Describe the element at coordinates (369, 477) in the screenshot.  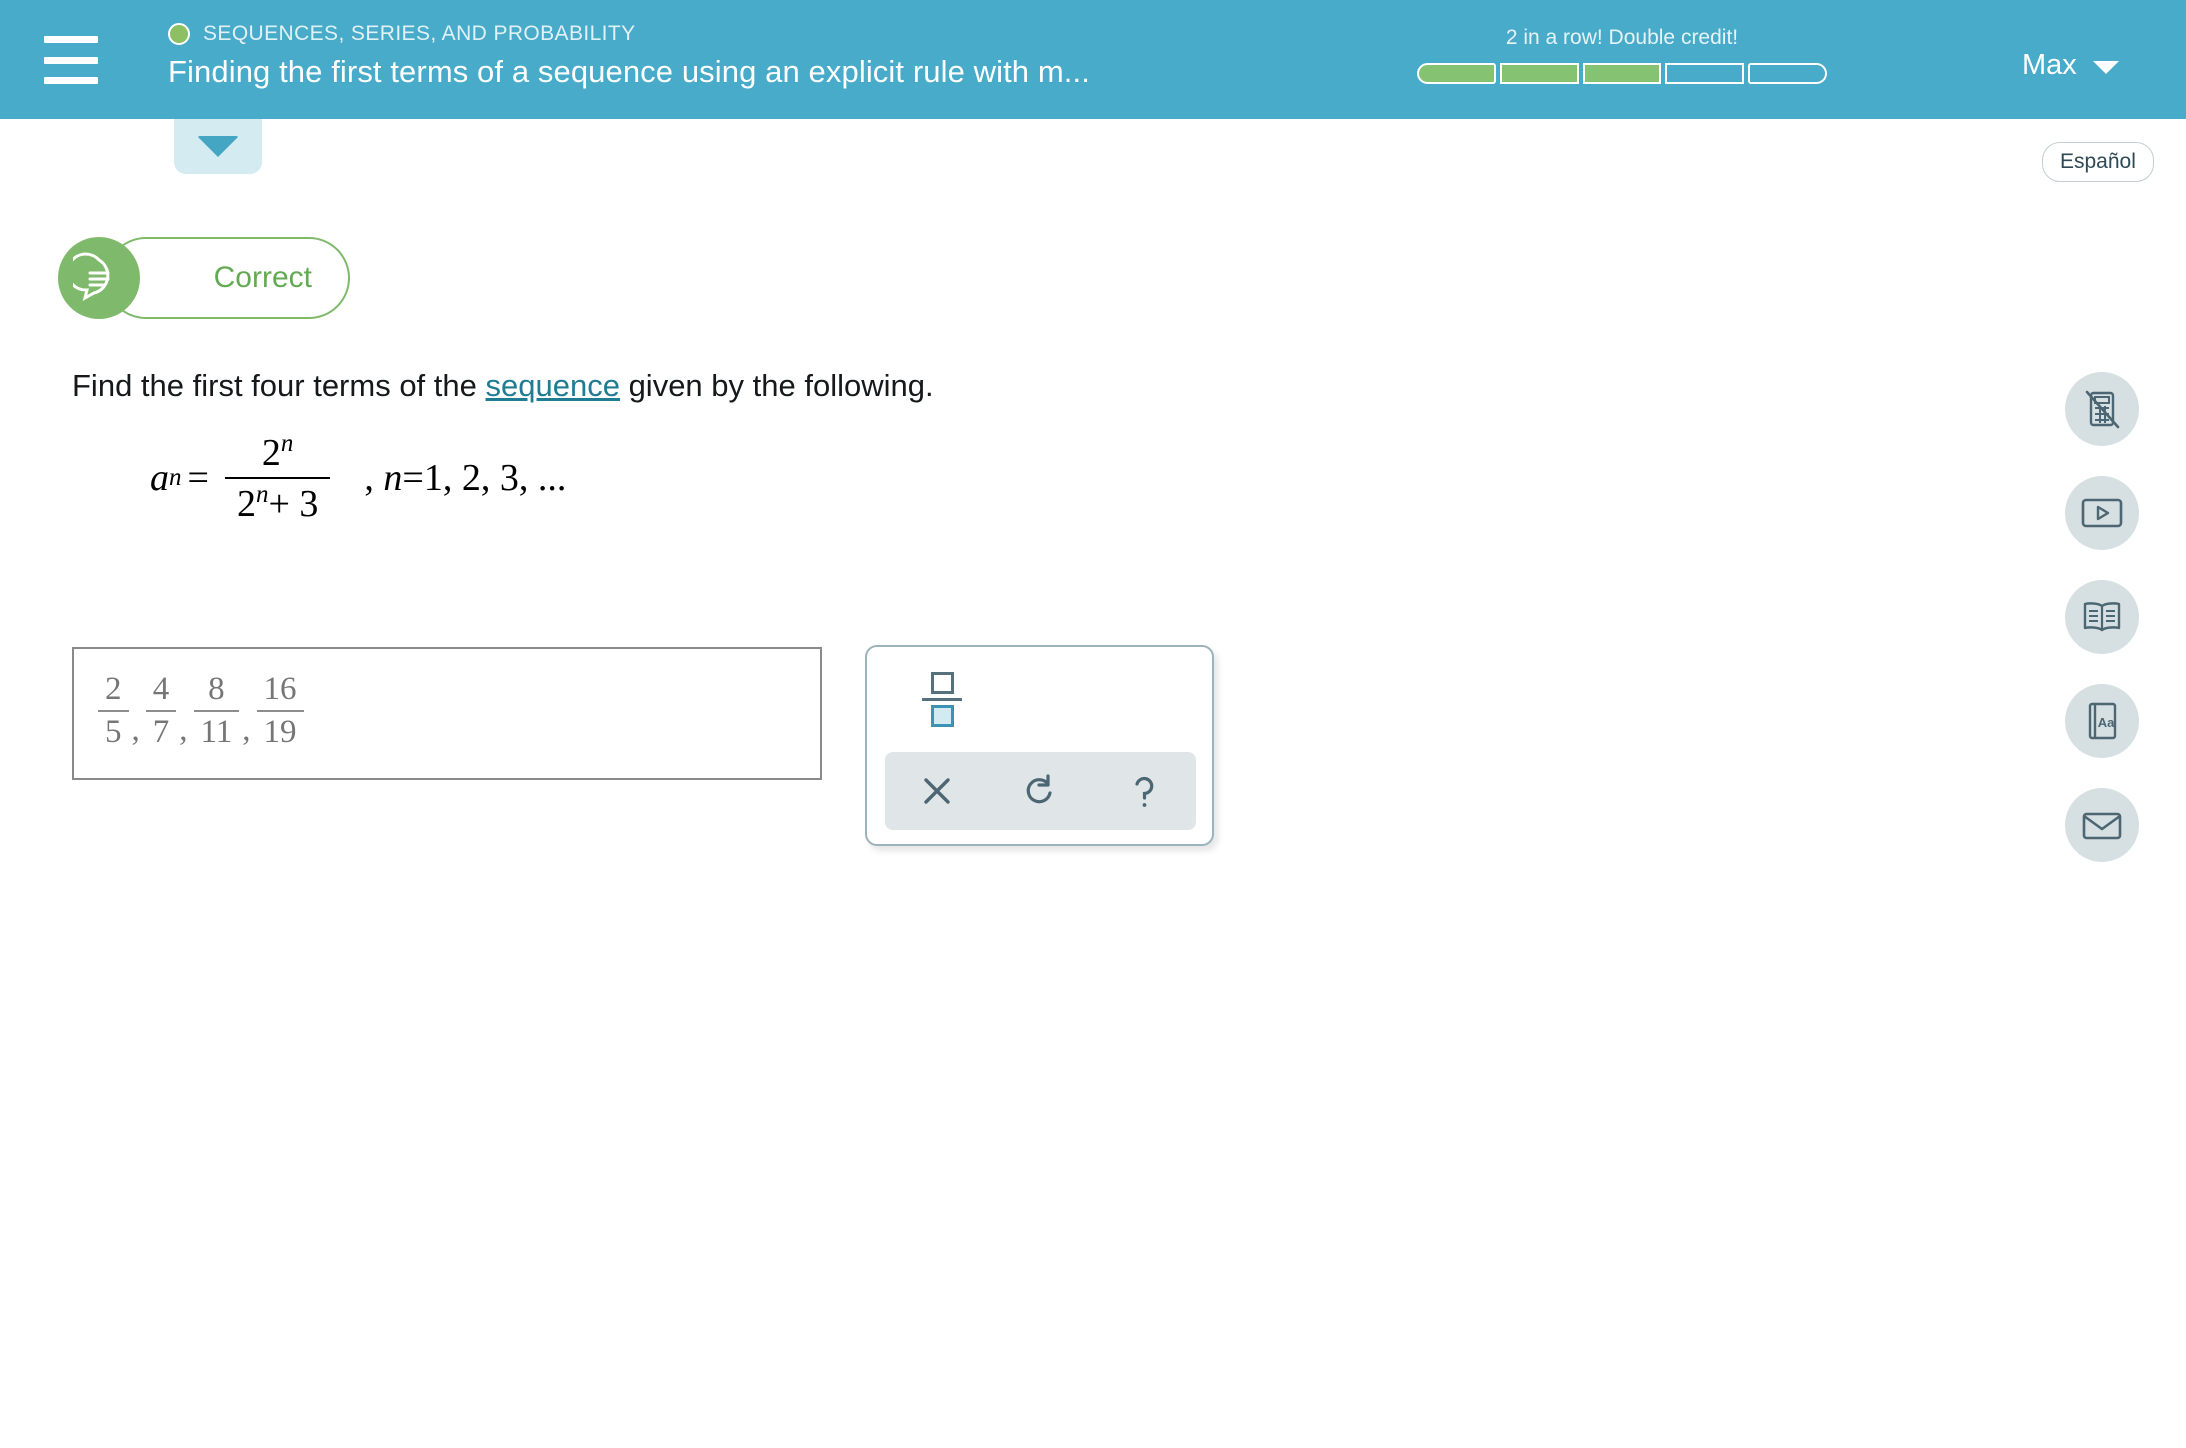
I see `domain-comma: ,` at that location.